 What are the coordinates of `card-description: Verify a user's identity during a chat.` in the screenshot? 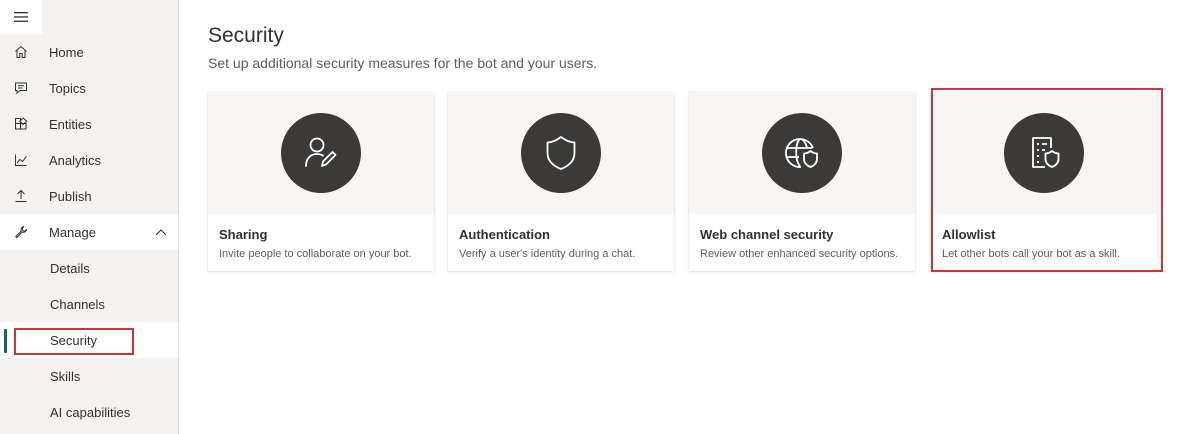 It's located at (547, 254).